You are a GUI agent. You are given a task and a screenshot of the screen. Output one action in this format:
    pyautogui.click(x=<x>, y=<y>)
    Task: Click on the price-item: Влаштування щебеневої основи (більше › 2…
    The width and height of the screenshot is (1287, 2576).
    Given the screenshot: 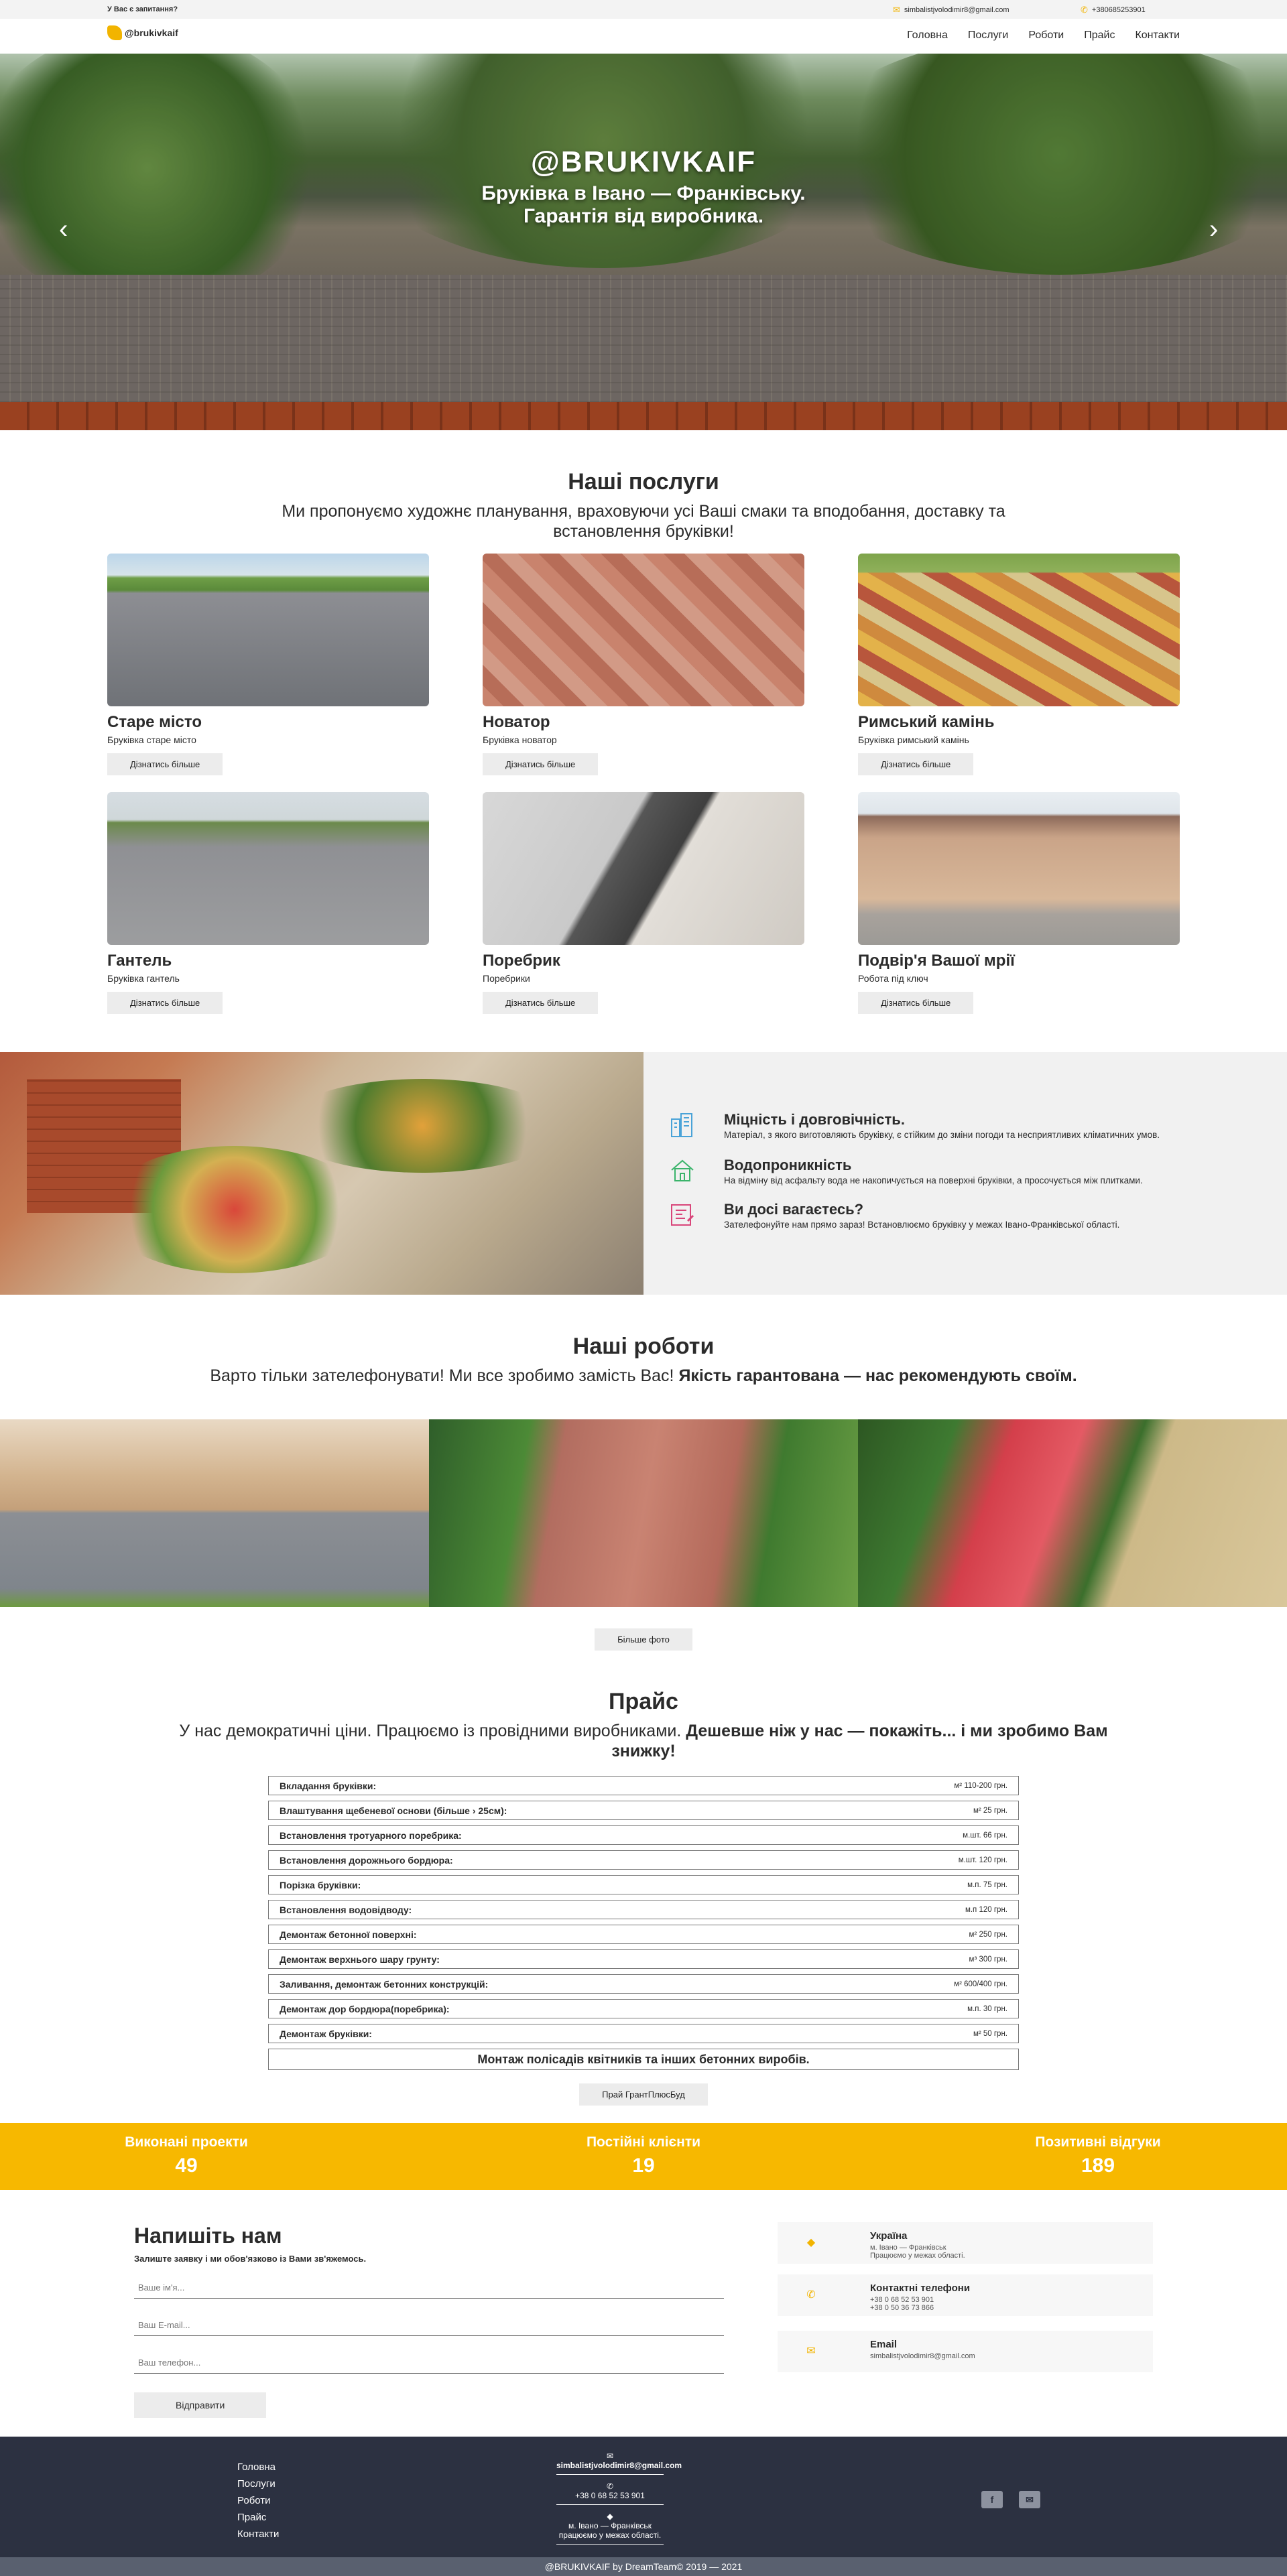 What is the action you would take?
    pyautogui.click(x=394, y=1810)
    